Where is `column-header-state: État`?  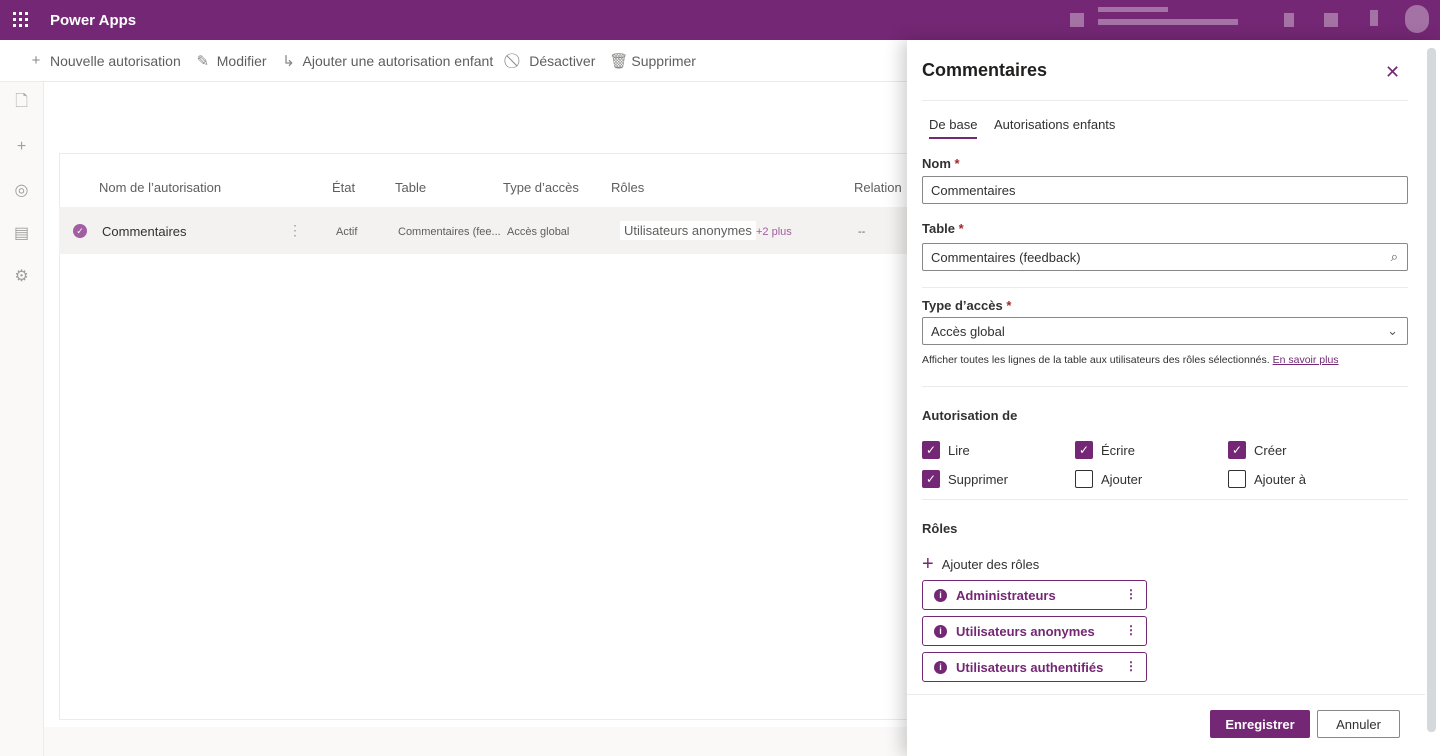 column-header-state: État is located at coordinates (343, 187).